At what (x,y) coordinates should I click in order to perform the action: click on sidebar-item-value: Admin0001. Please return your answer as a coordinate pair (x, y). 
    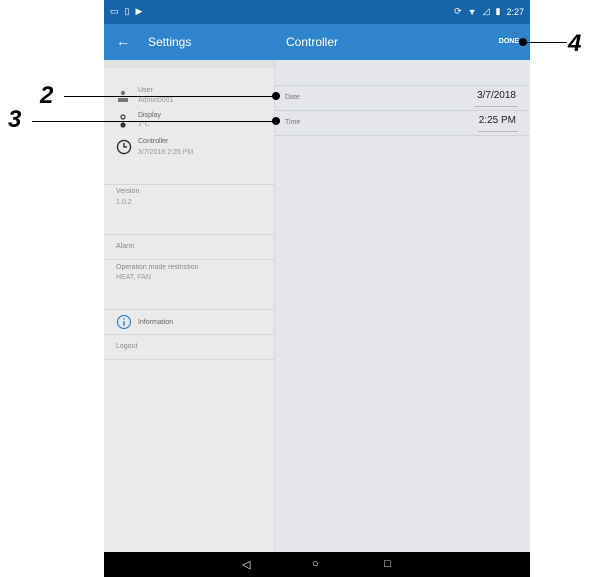
    Looking at the image, I should click on (156, 100).